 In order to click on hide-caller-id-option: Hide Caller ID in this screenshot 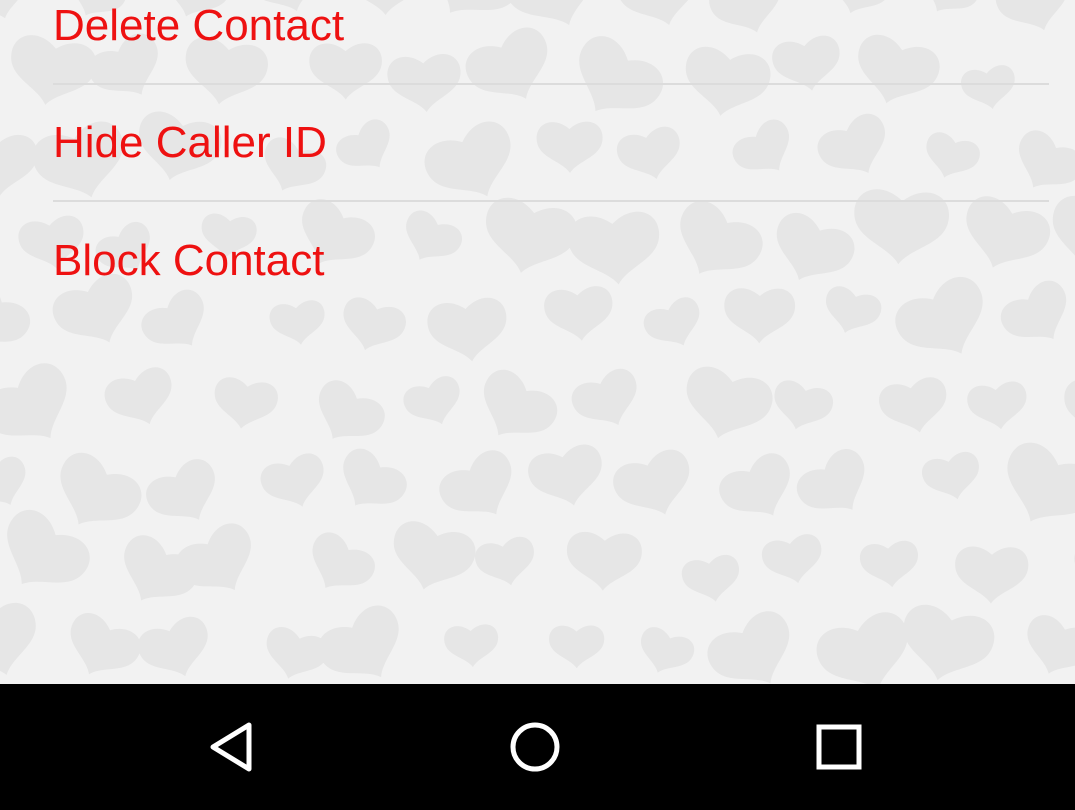, I will do `click(551, 142)`.